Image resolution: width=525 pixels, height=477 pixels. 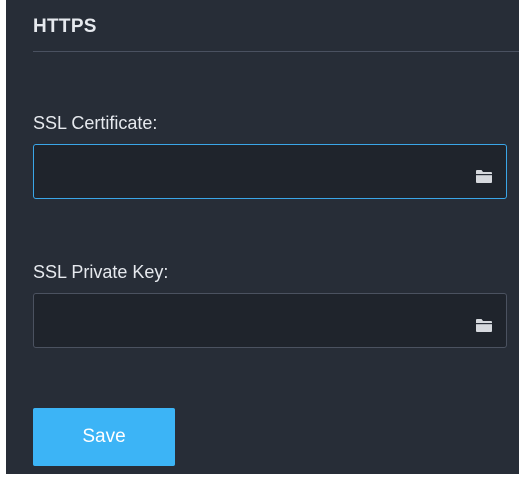 I want to click on section-divider, so click(x=276, y=51).